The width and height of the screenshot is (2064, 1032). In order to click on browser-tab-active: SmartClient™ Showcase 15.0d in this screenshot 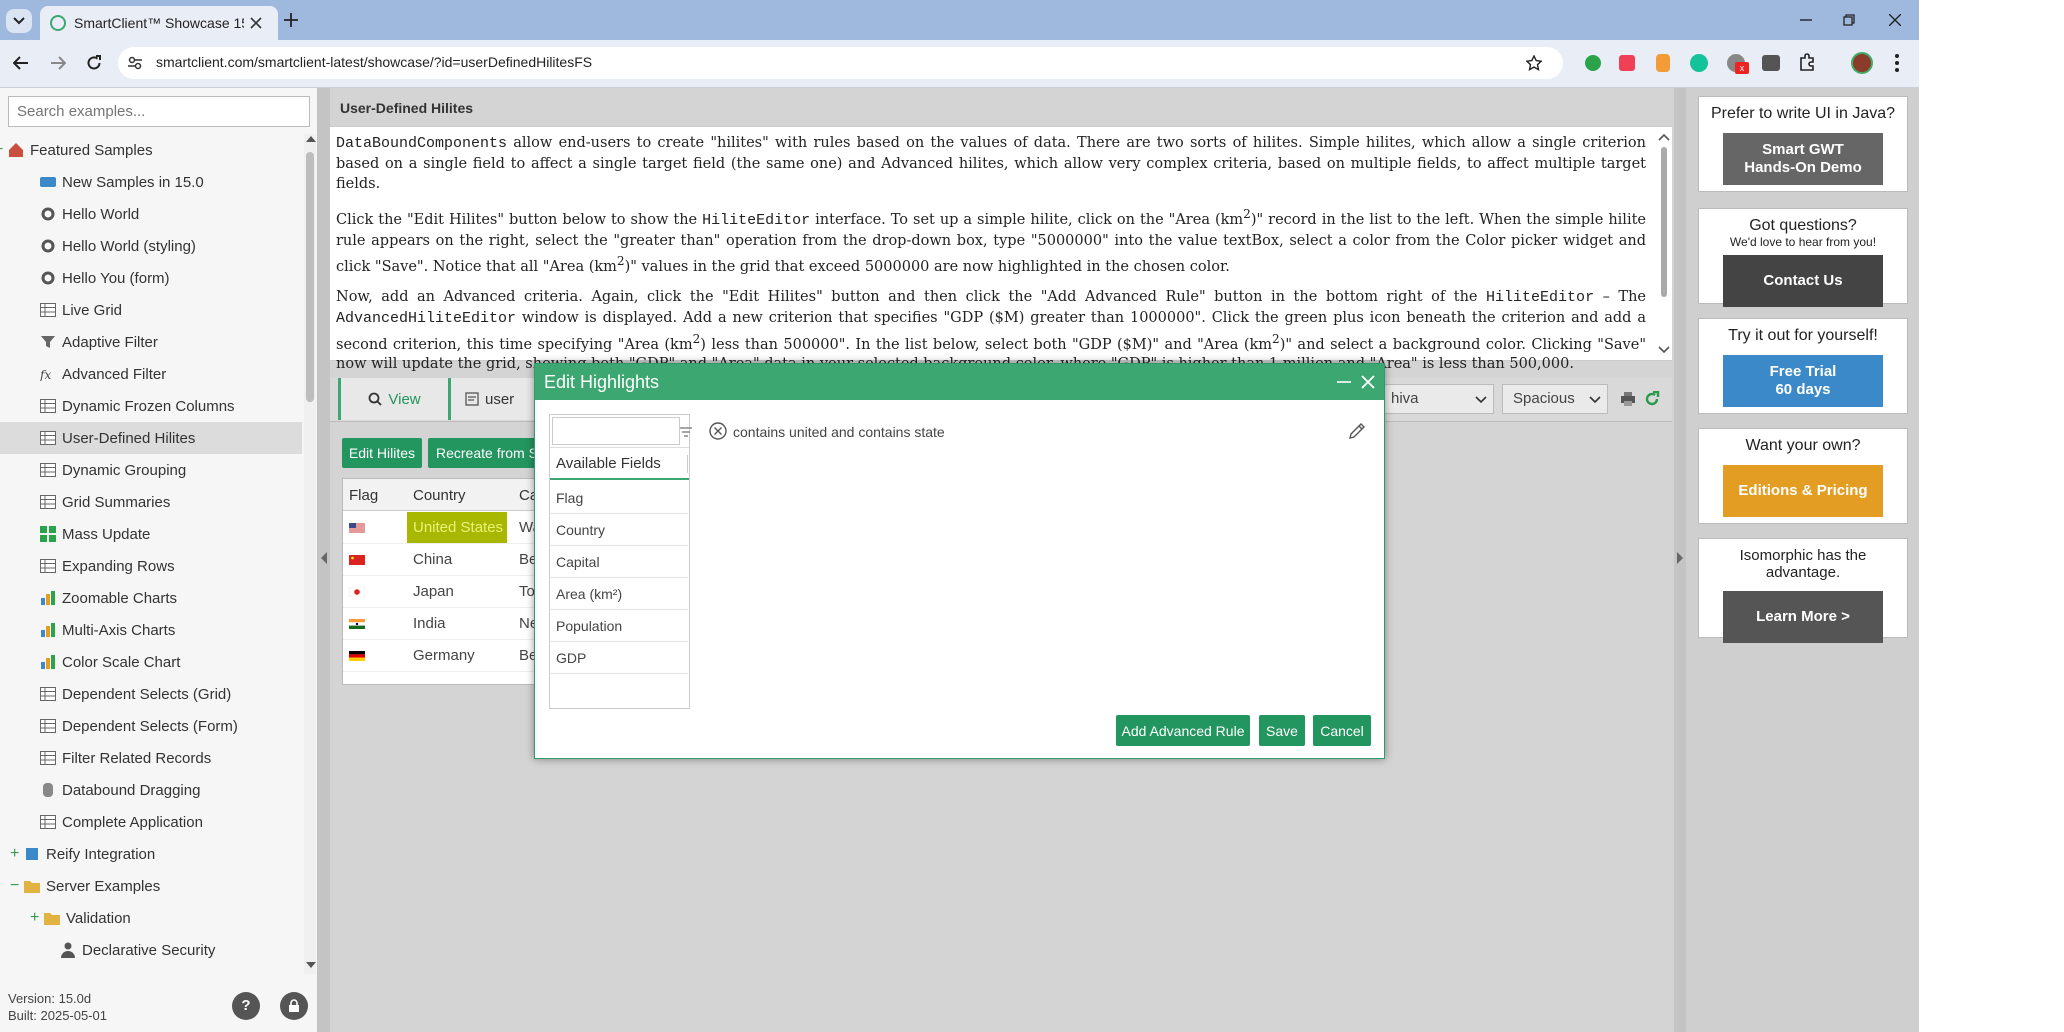, I will do `click(159, 23)`.